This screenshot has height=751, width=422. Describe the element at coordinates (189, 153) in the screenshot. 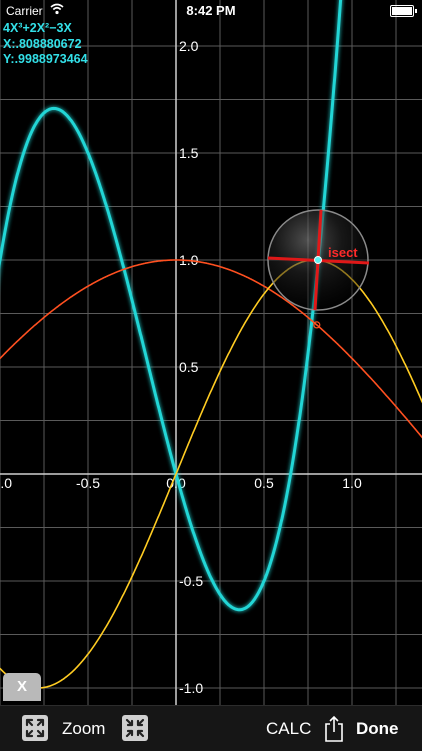

I see `y-tick-label: 1.5` at that location.